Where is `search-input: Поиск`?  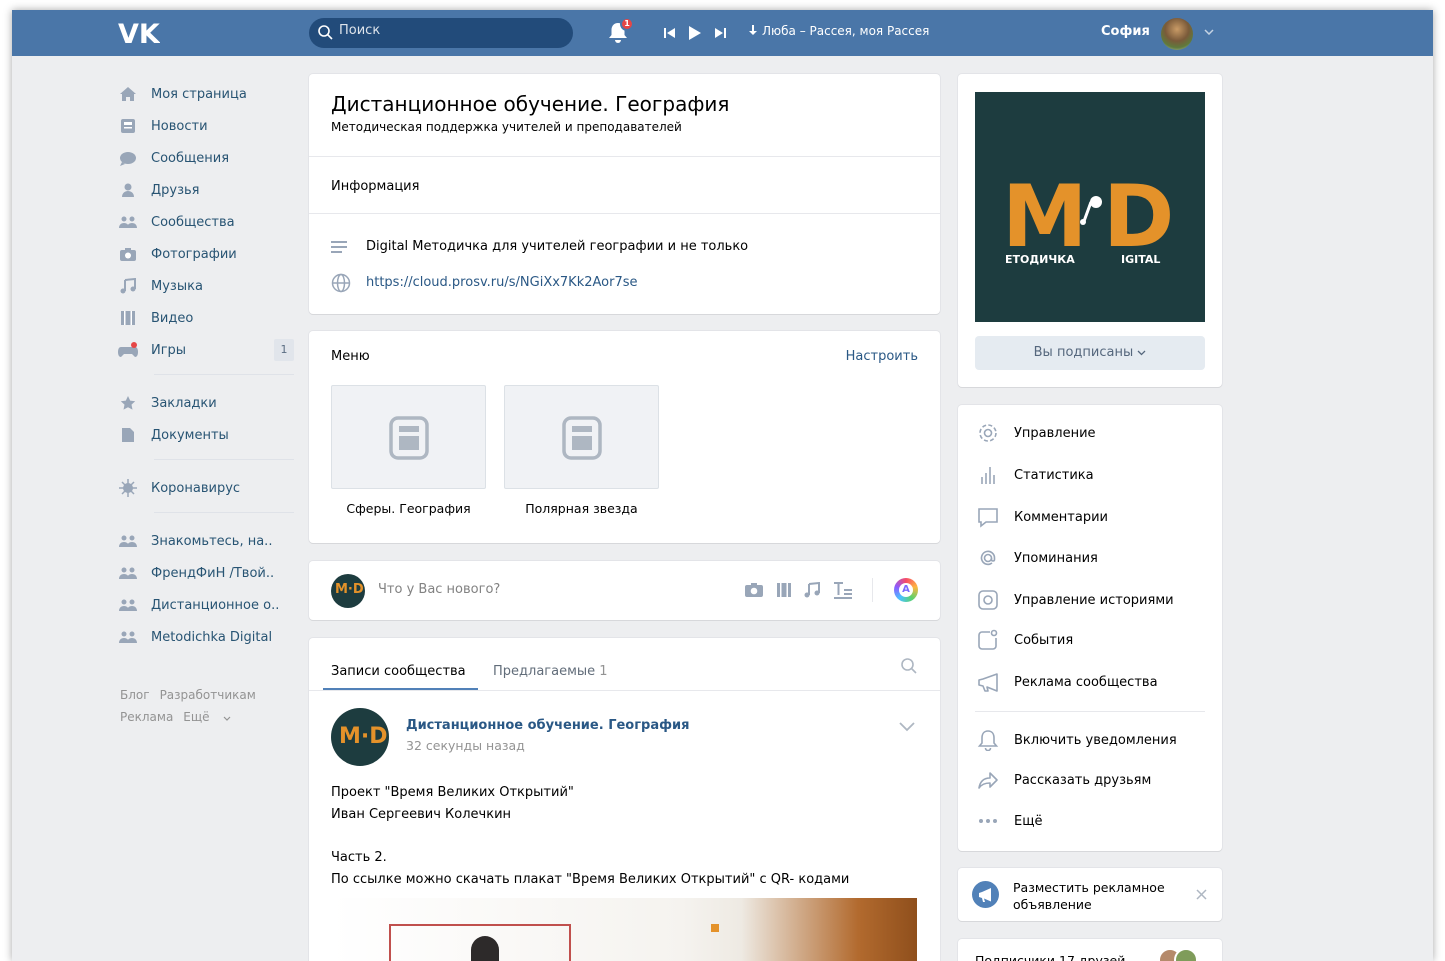
search-input: Поиск is located at coordinates (441, 33).